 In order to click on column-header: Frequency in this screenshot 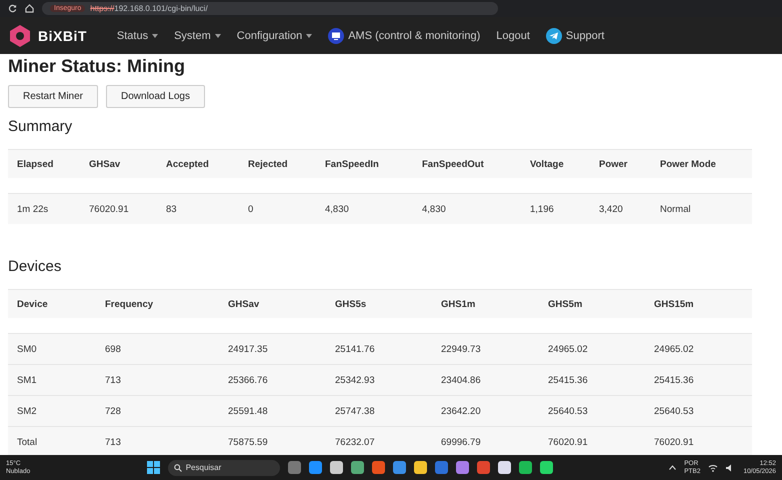, I will do `click(129, 304)`.